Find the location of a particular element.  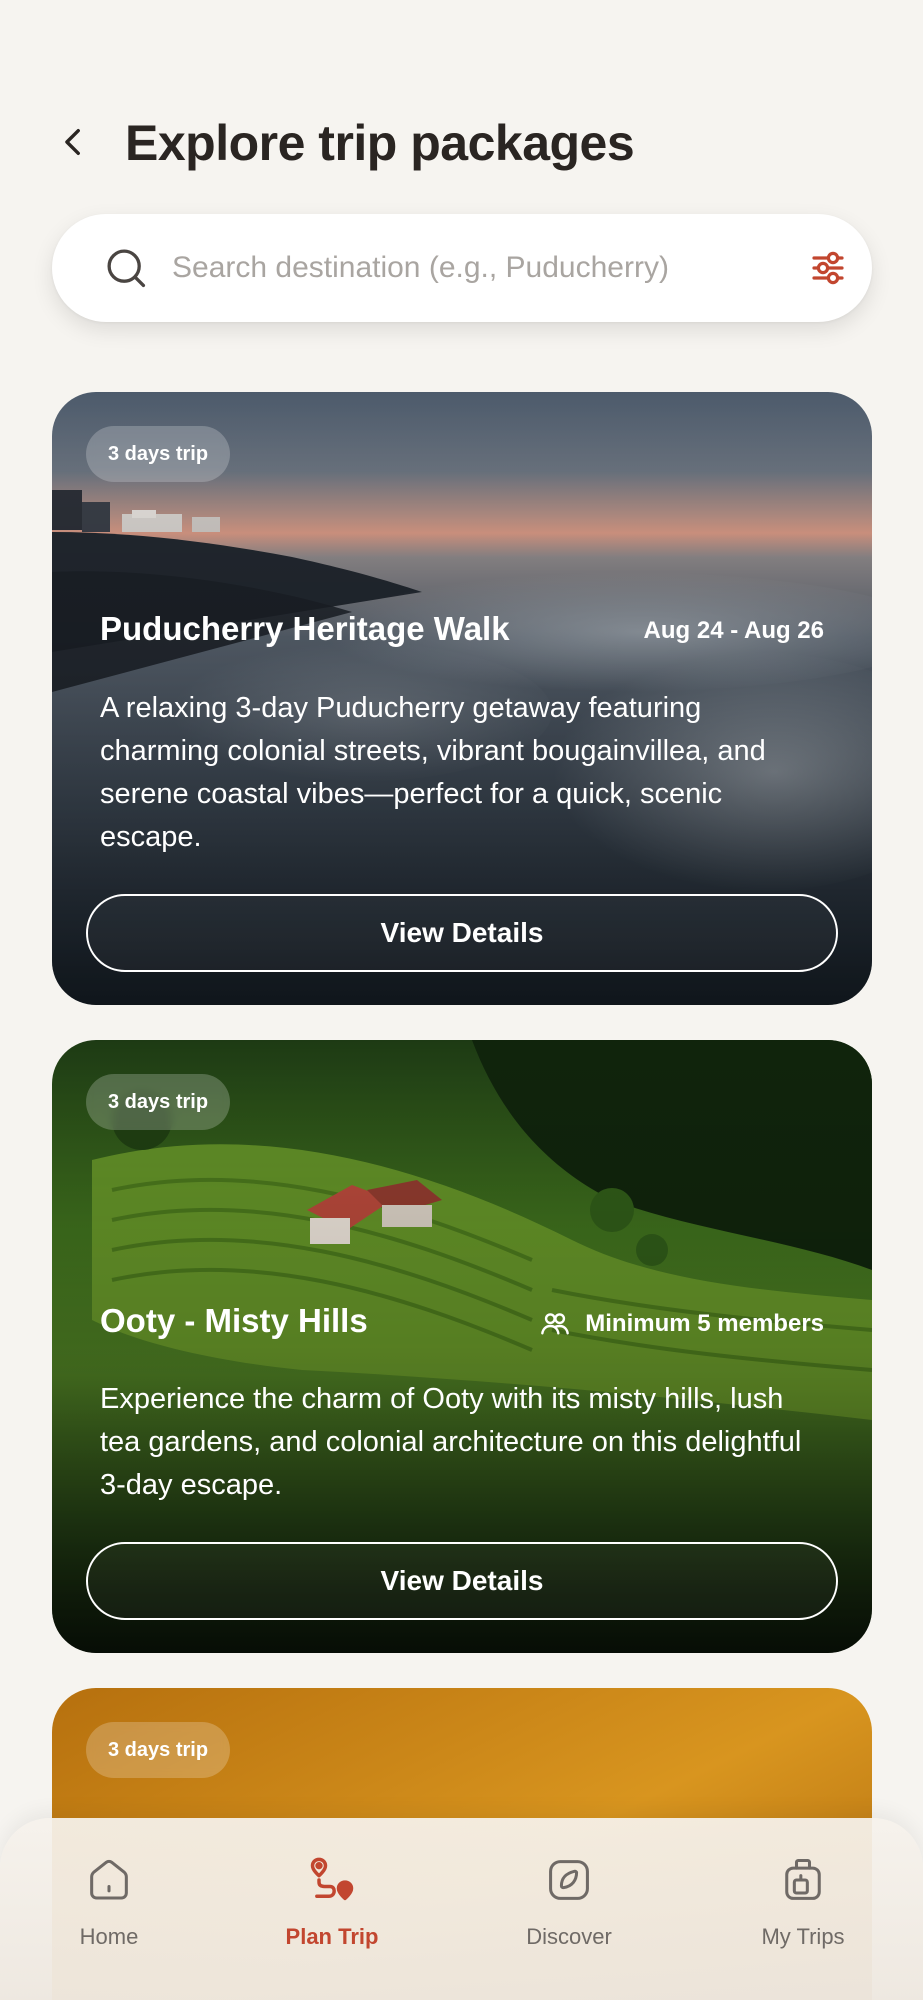

filter-button is located at coordinates (828, 268).